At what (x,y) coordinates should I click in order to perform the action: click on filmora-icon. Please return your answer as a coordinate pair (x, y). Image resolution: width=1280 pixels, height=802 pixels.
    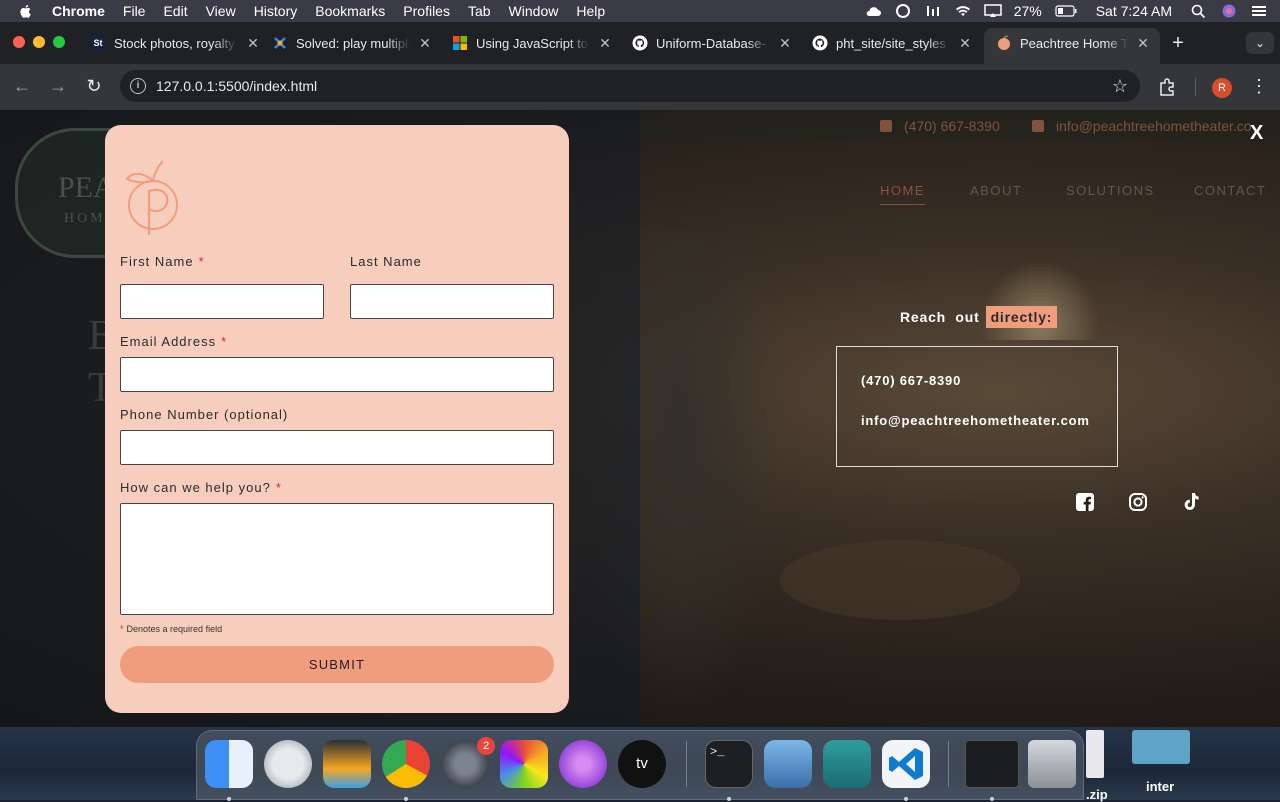
    Looking at the image, I should click on (847, 764).